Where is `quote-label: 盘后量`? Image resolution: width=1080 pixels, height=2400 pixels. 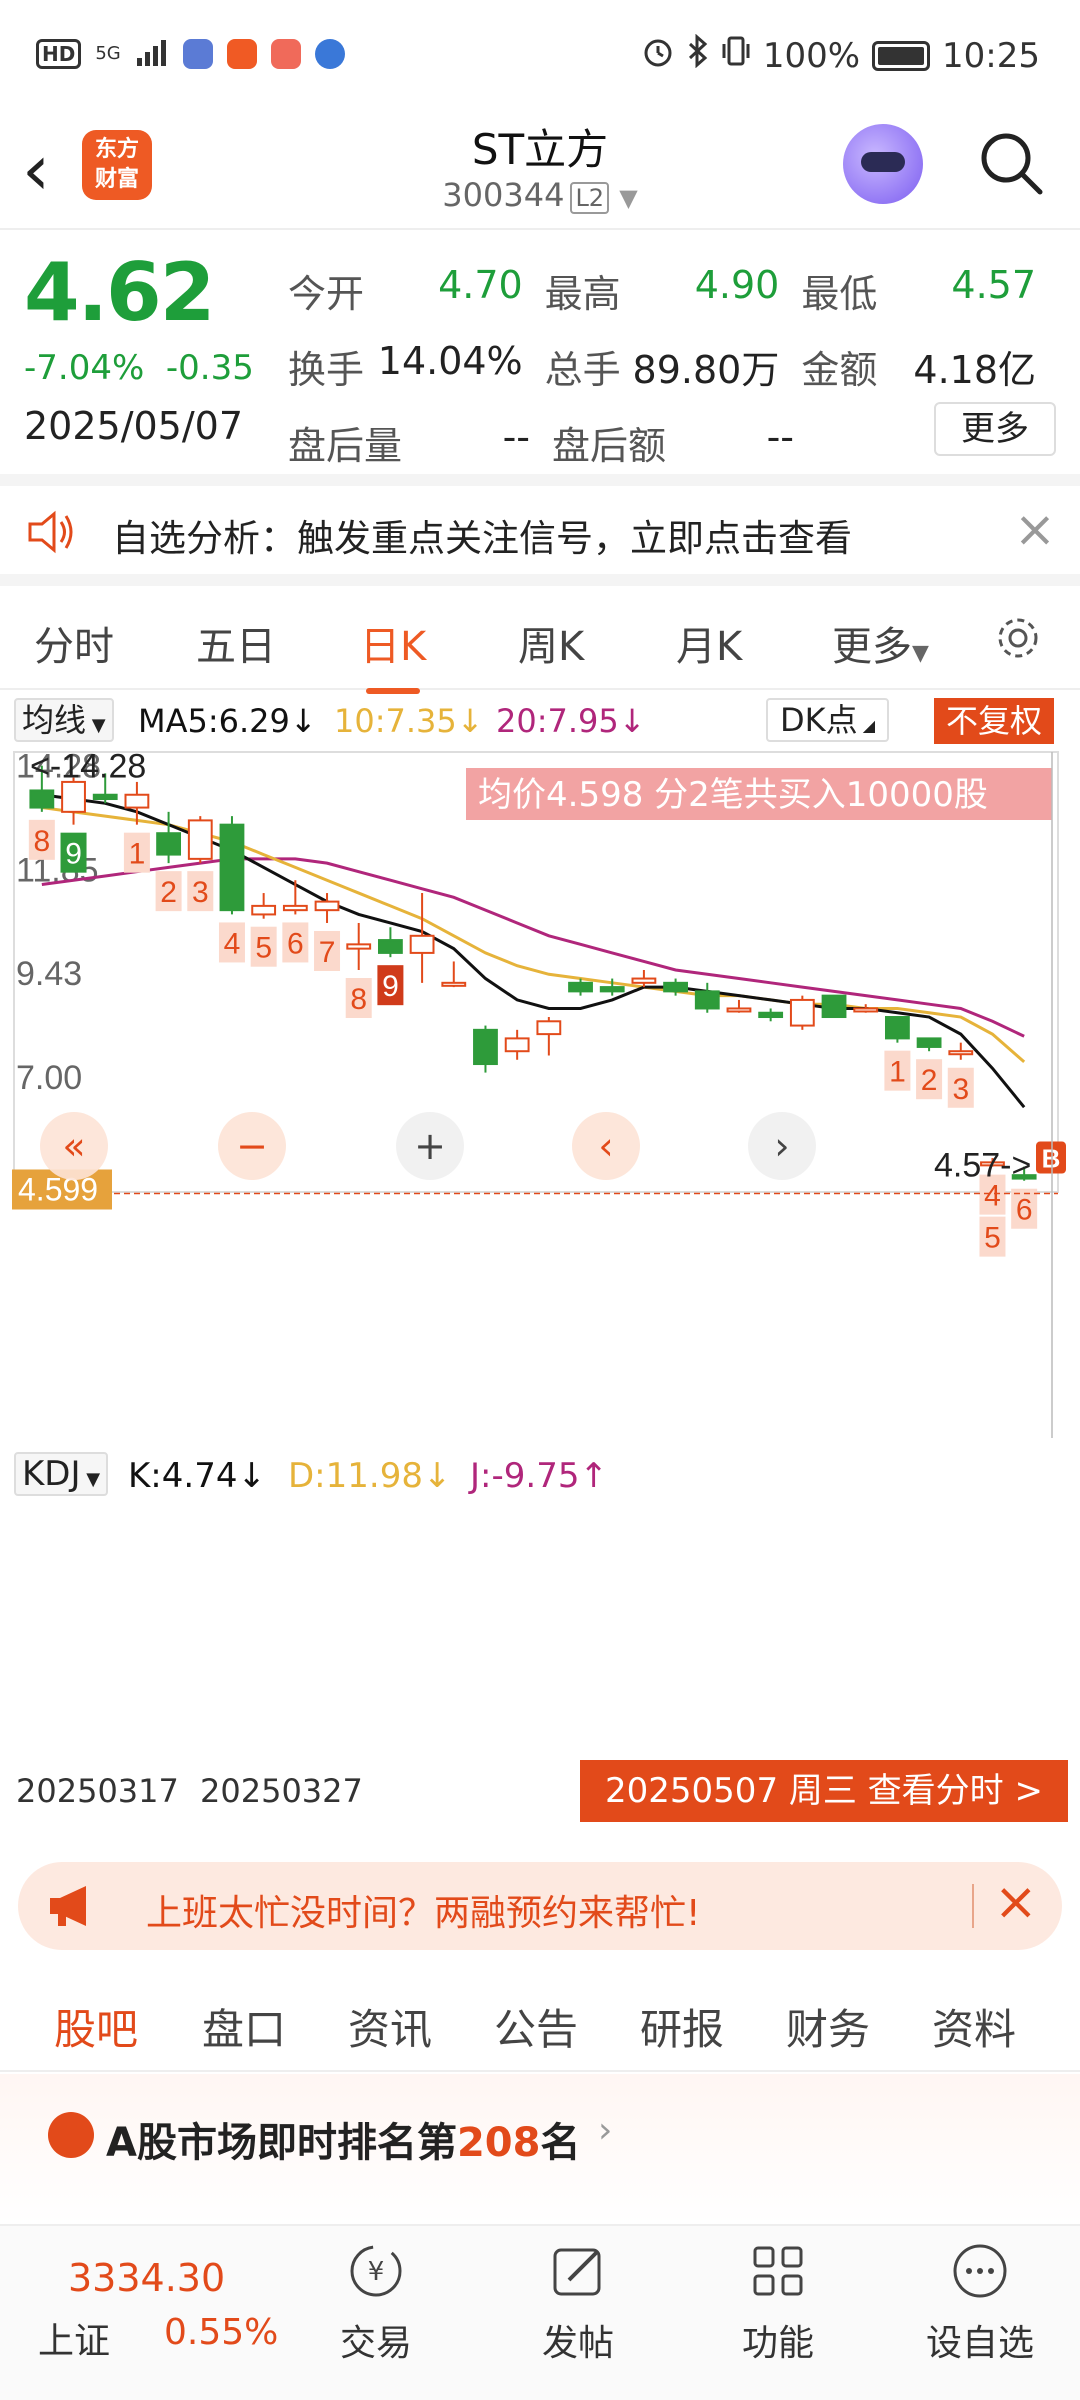 quote-label: 盘后量 is located at coordinates (345, 445).